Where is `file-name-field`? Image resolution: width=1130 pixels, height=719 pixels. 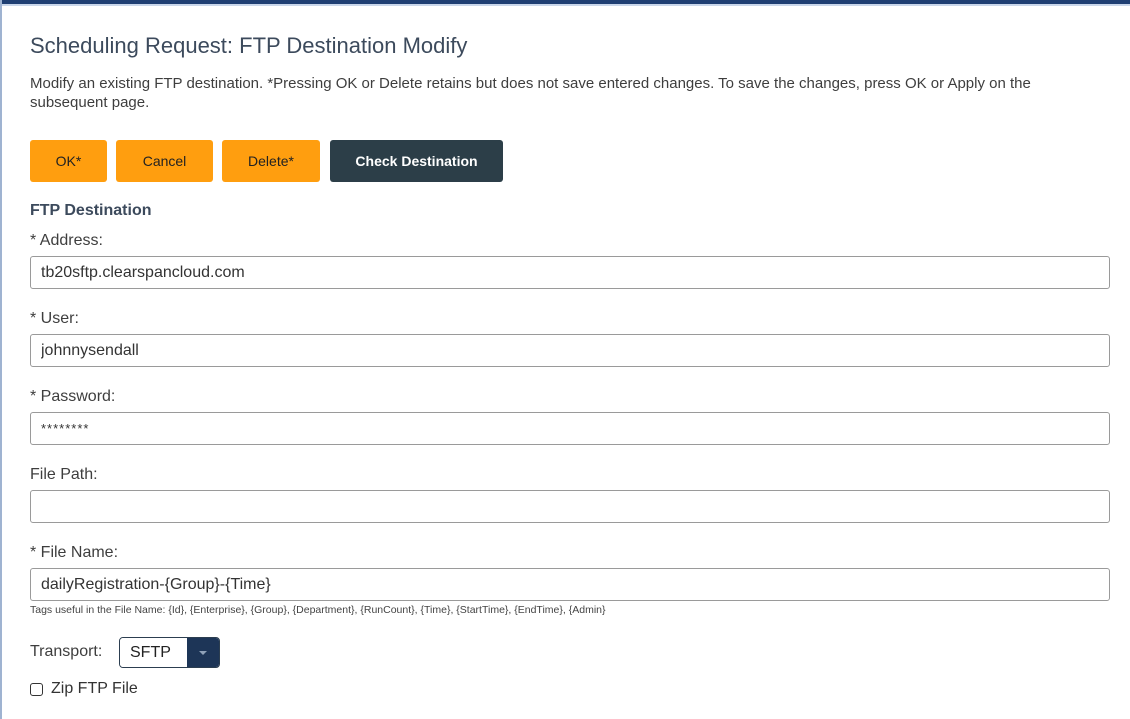 file-name-field is located at coordinates (570, 584).